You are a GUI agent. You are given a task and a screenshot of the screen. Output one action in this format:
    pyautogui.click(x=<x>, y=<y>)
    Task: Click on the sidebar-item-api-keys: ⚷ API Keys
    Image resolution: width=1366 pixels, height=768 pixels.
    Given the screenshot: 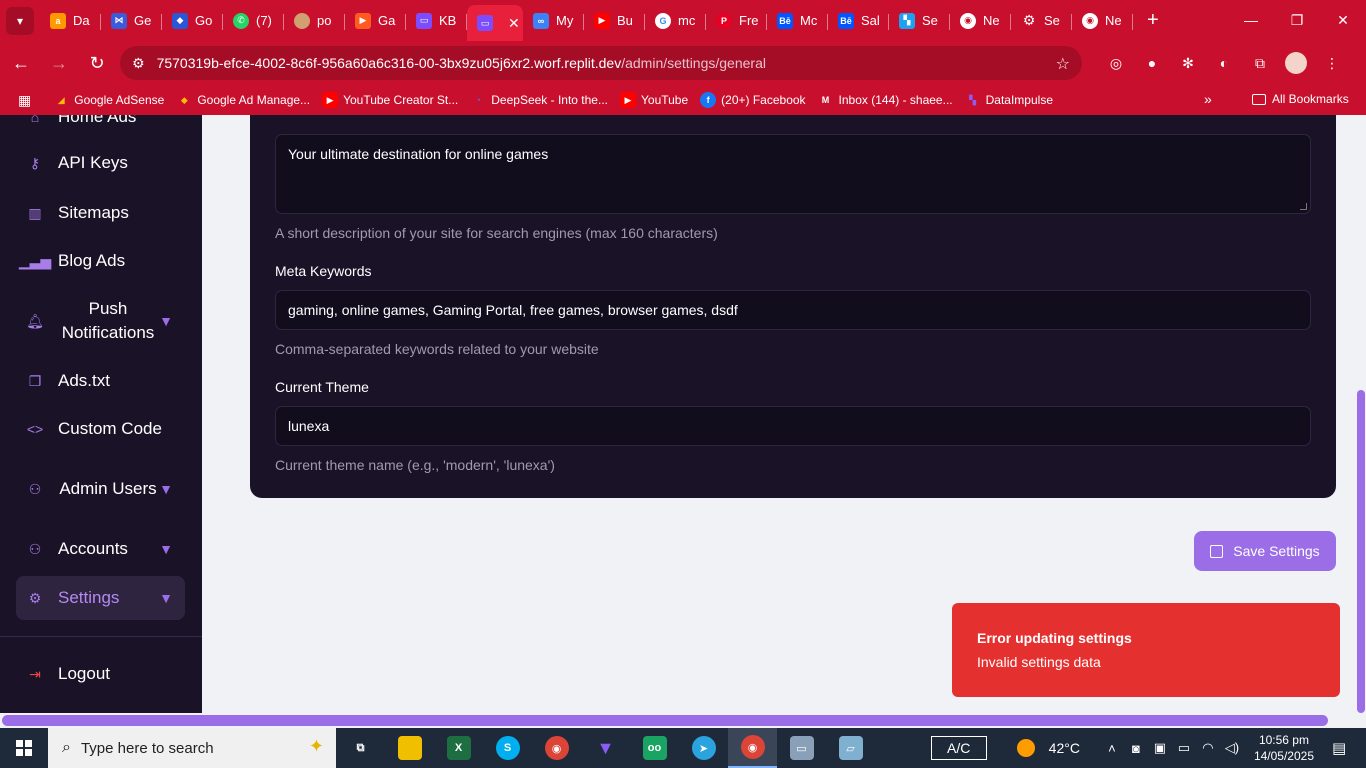 What is the action you would take?
    pyautogui.click(x=100, y=163)
    